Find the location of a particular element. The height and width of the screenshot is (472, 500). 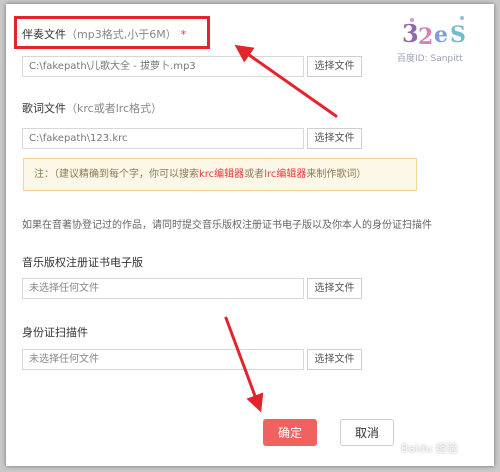

arrow-to-accompaniment is located at coordinates (286, 81).